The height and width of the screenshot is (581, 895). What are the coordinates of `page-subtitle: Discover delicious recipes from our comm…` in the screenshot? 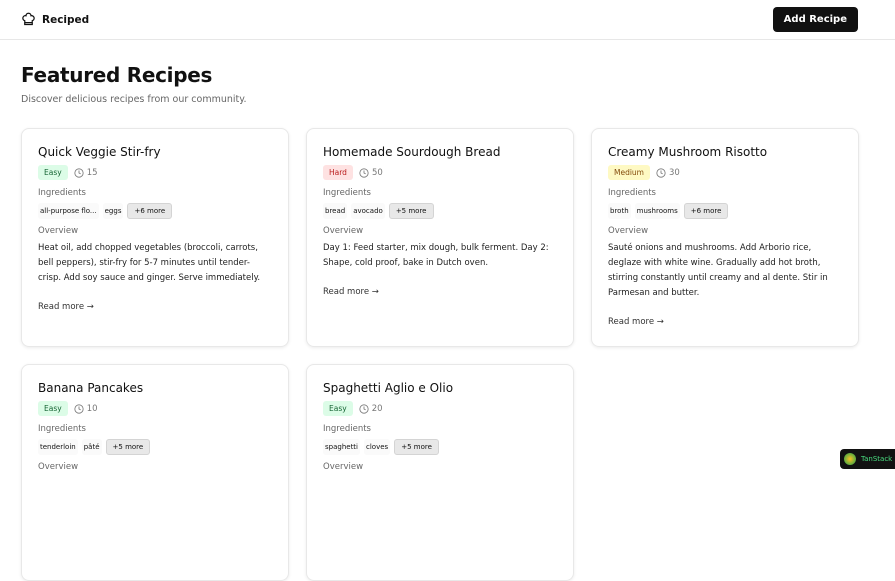 It's located at (134, 99).